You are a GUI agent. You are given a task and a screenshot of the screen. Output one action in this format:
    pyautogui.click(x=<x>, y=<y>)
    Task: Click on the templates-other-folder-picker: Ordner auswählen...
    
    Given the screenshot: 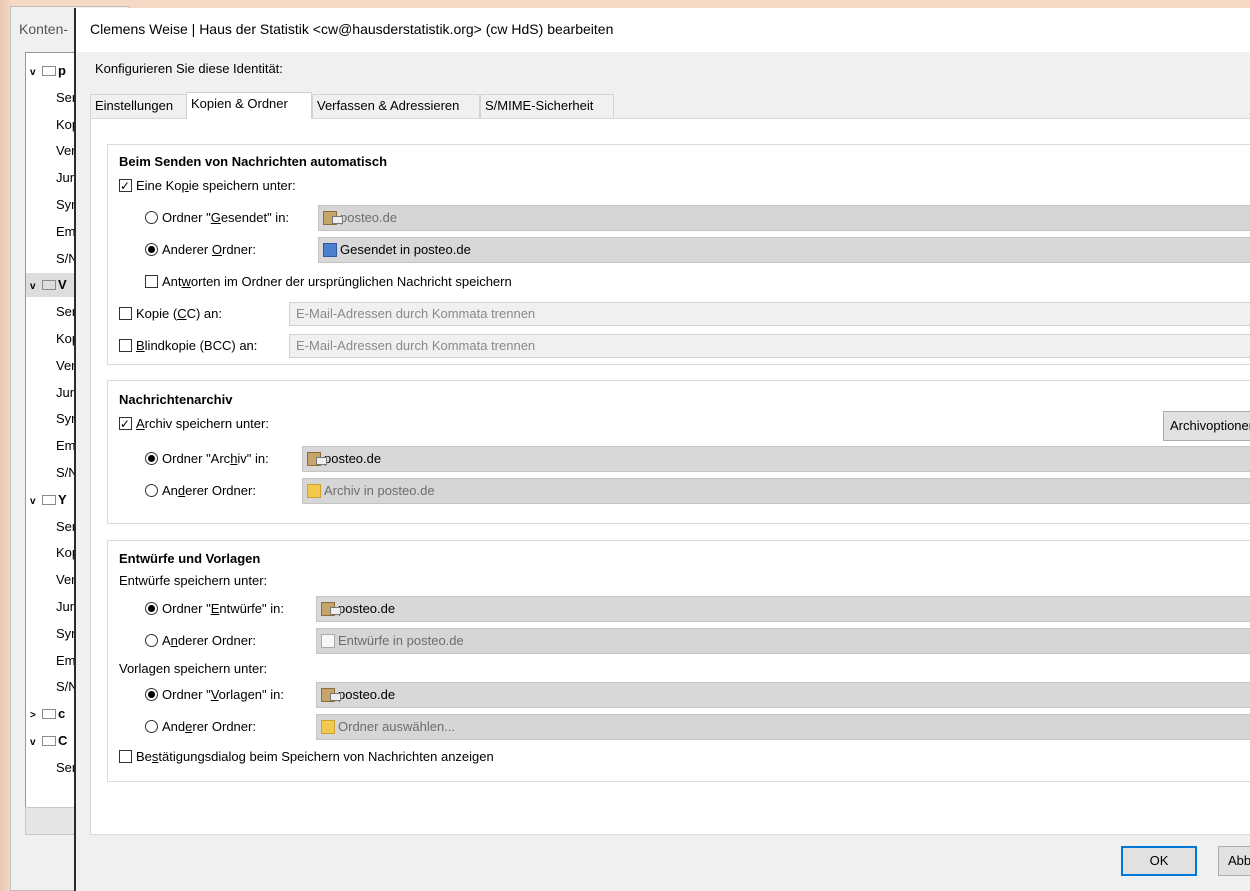 What is the action you would take?
    pyautogui.click(x=783, y=727)
    